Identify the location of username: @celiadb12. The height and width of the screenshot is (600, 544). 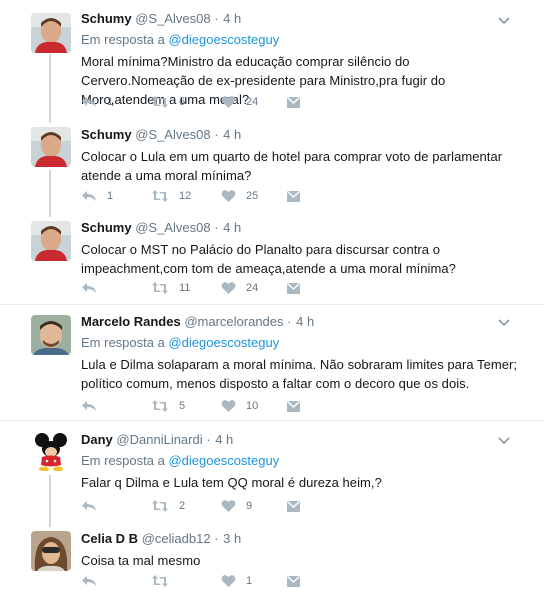
(176, 538).